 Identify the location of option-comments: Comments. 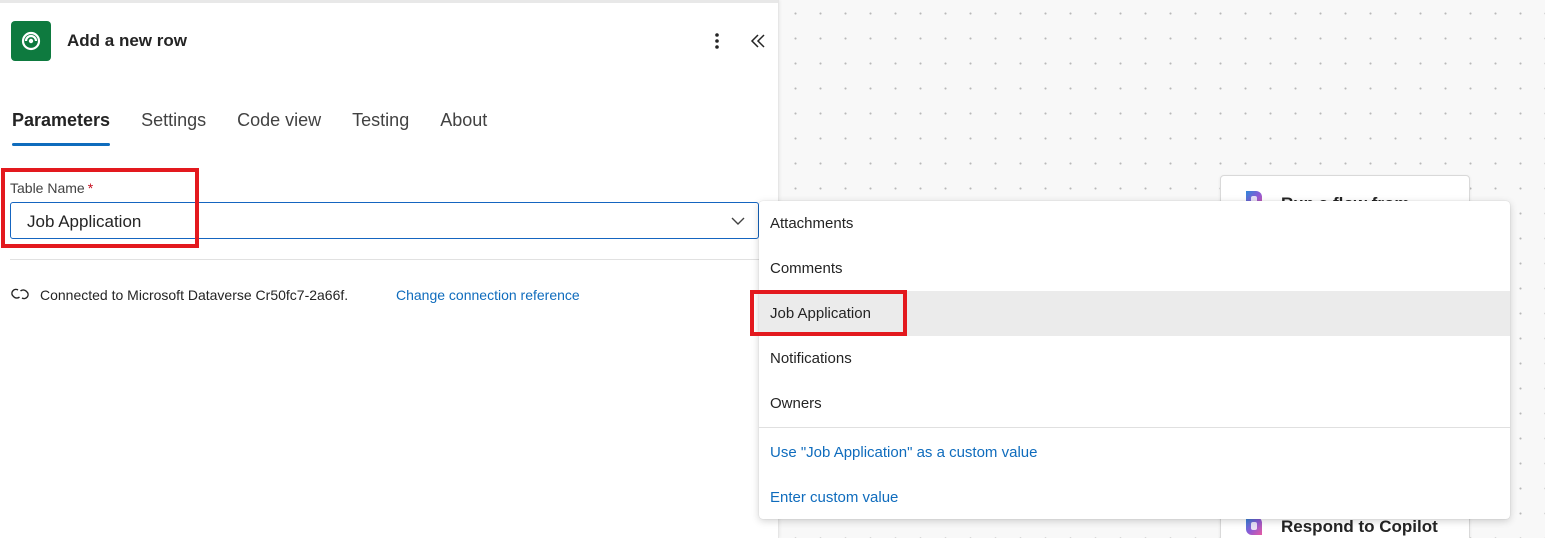
(1134, 268).